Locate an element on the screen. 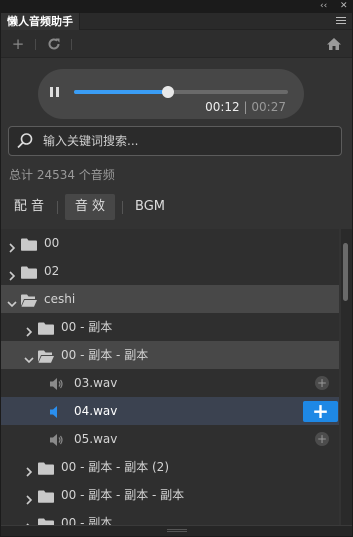  tab-dubbing: 配 音 is located at coordinates (29, 207).